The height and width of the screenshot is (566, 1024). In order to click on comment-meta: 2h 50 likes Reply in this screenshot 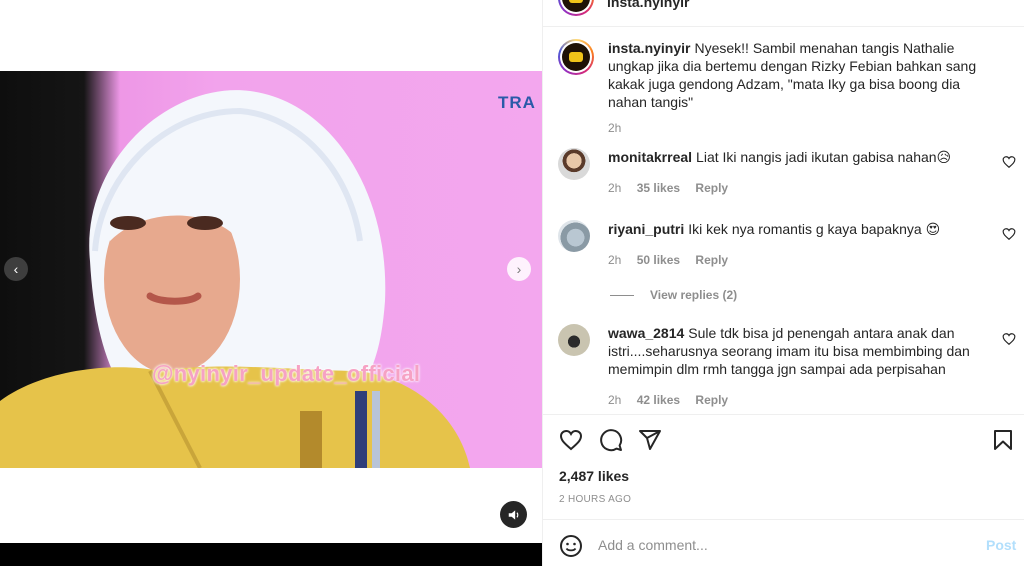, I will do `click(674, 260)`.